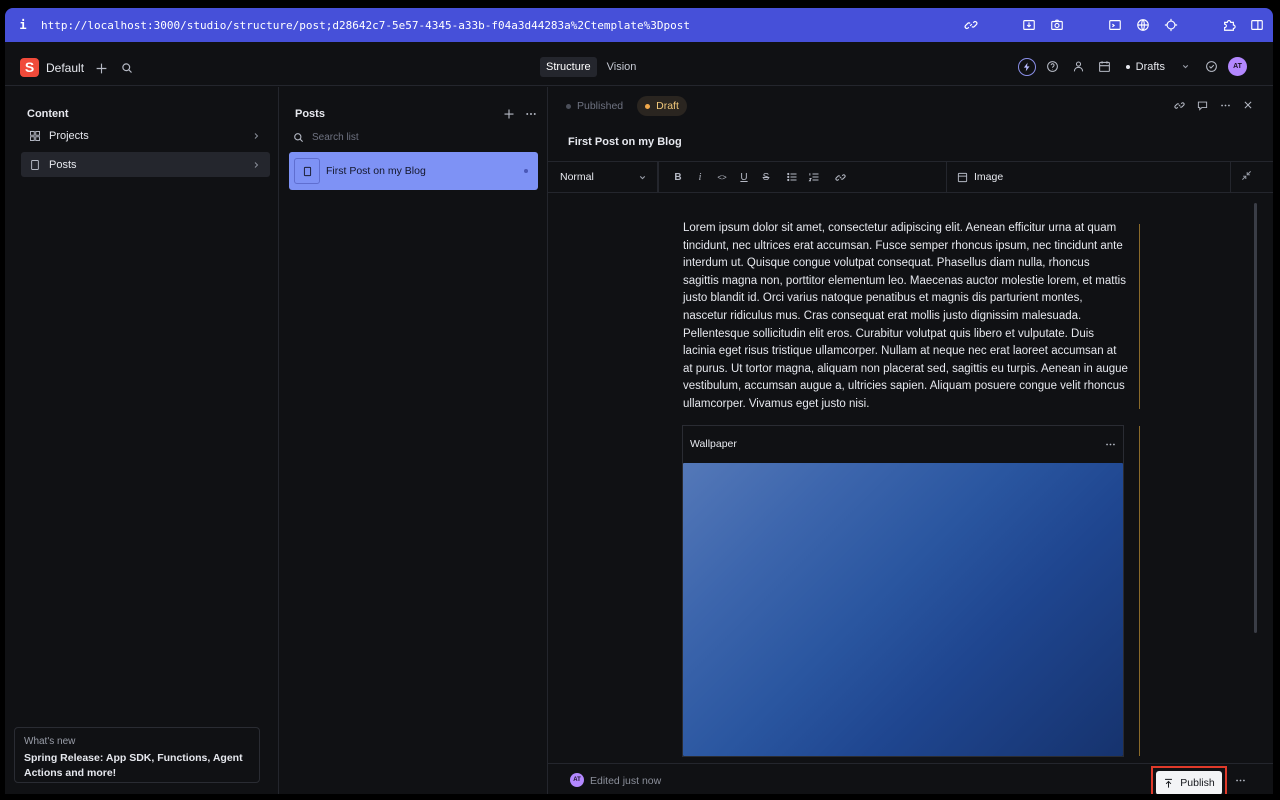  Describe the element at coordinates (509, 114) in the screenshot. I see `add-post-icon` at that location.